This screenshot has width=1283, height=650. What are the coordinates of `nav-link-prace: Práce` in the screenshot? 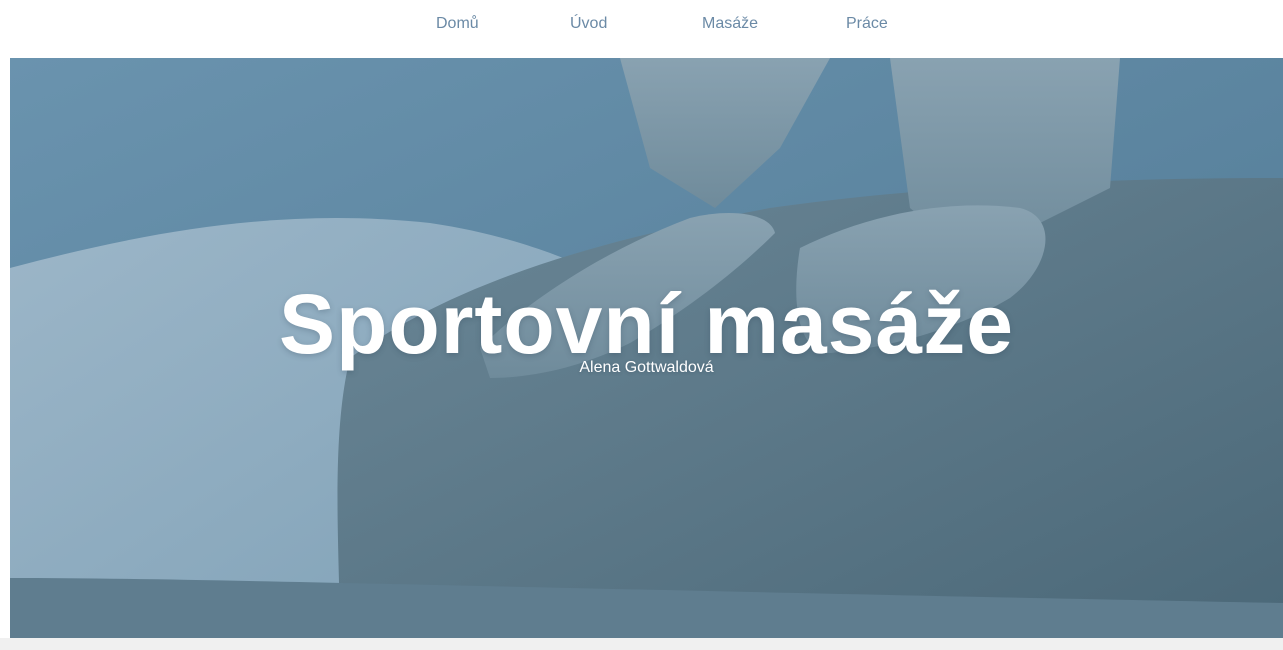 It's located at (867, 24).